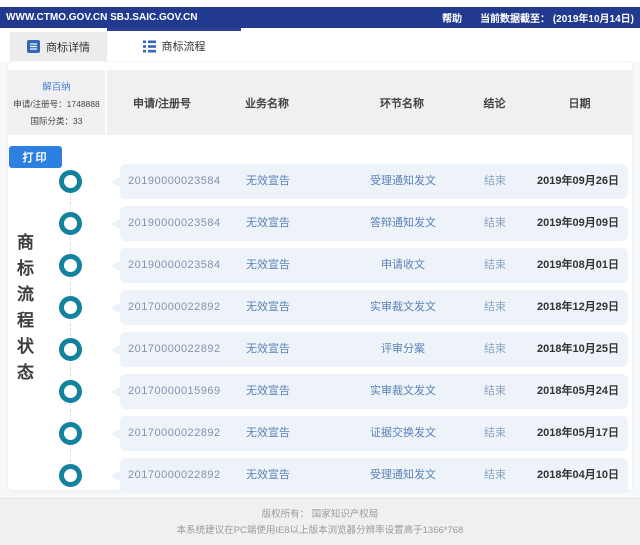 The width and height of the screenshot is (640, 545). Describe the element at coordinates (40, 103) in the screenshot. I see `registration-number-label: 申请/注册号：` at that location.